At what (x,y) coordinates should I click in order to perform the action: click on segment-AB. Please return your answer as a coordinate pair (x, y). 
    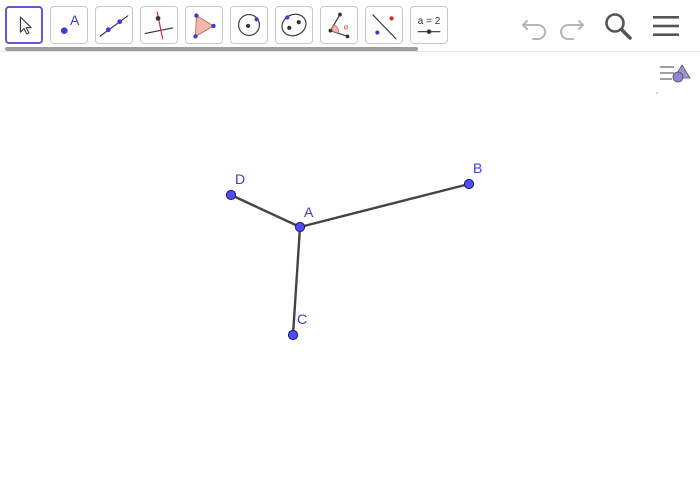
    Looking at the image, I should click on (384, 205).